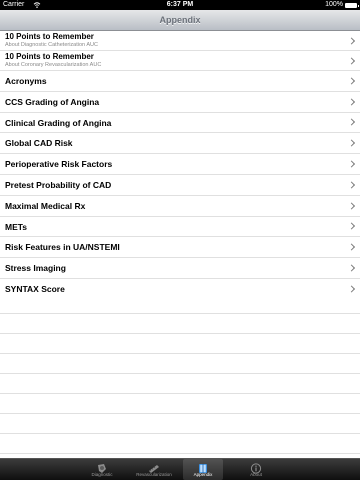  I want to click on tab-about: About, so click(256, 469).